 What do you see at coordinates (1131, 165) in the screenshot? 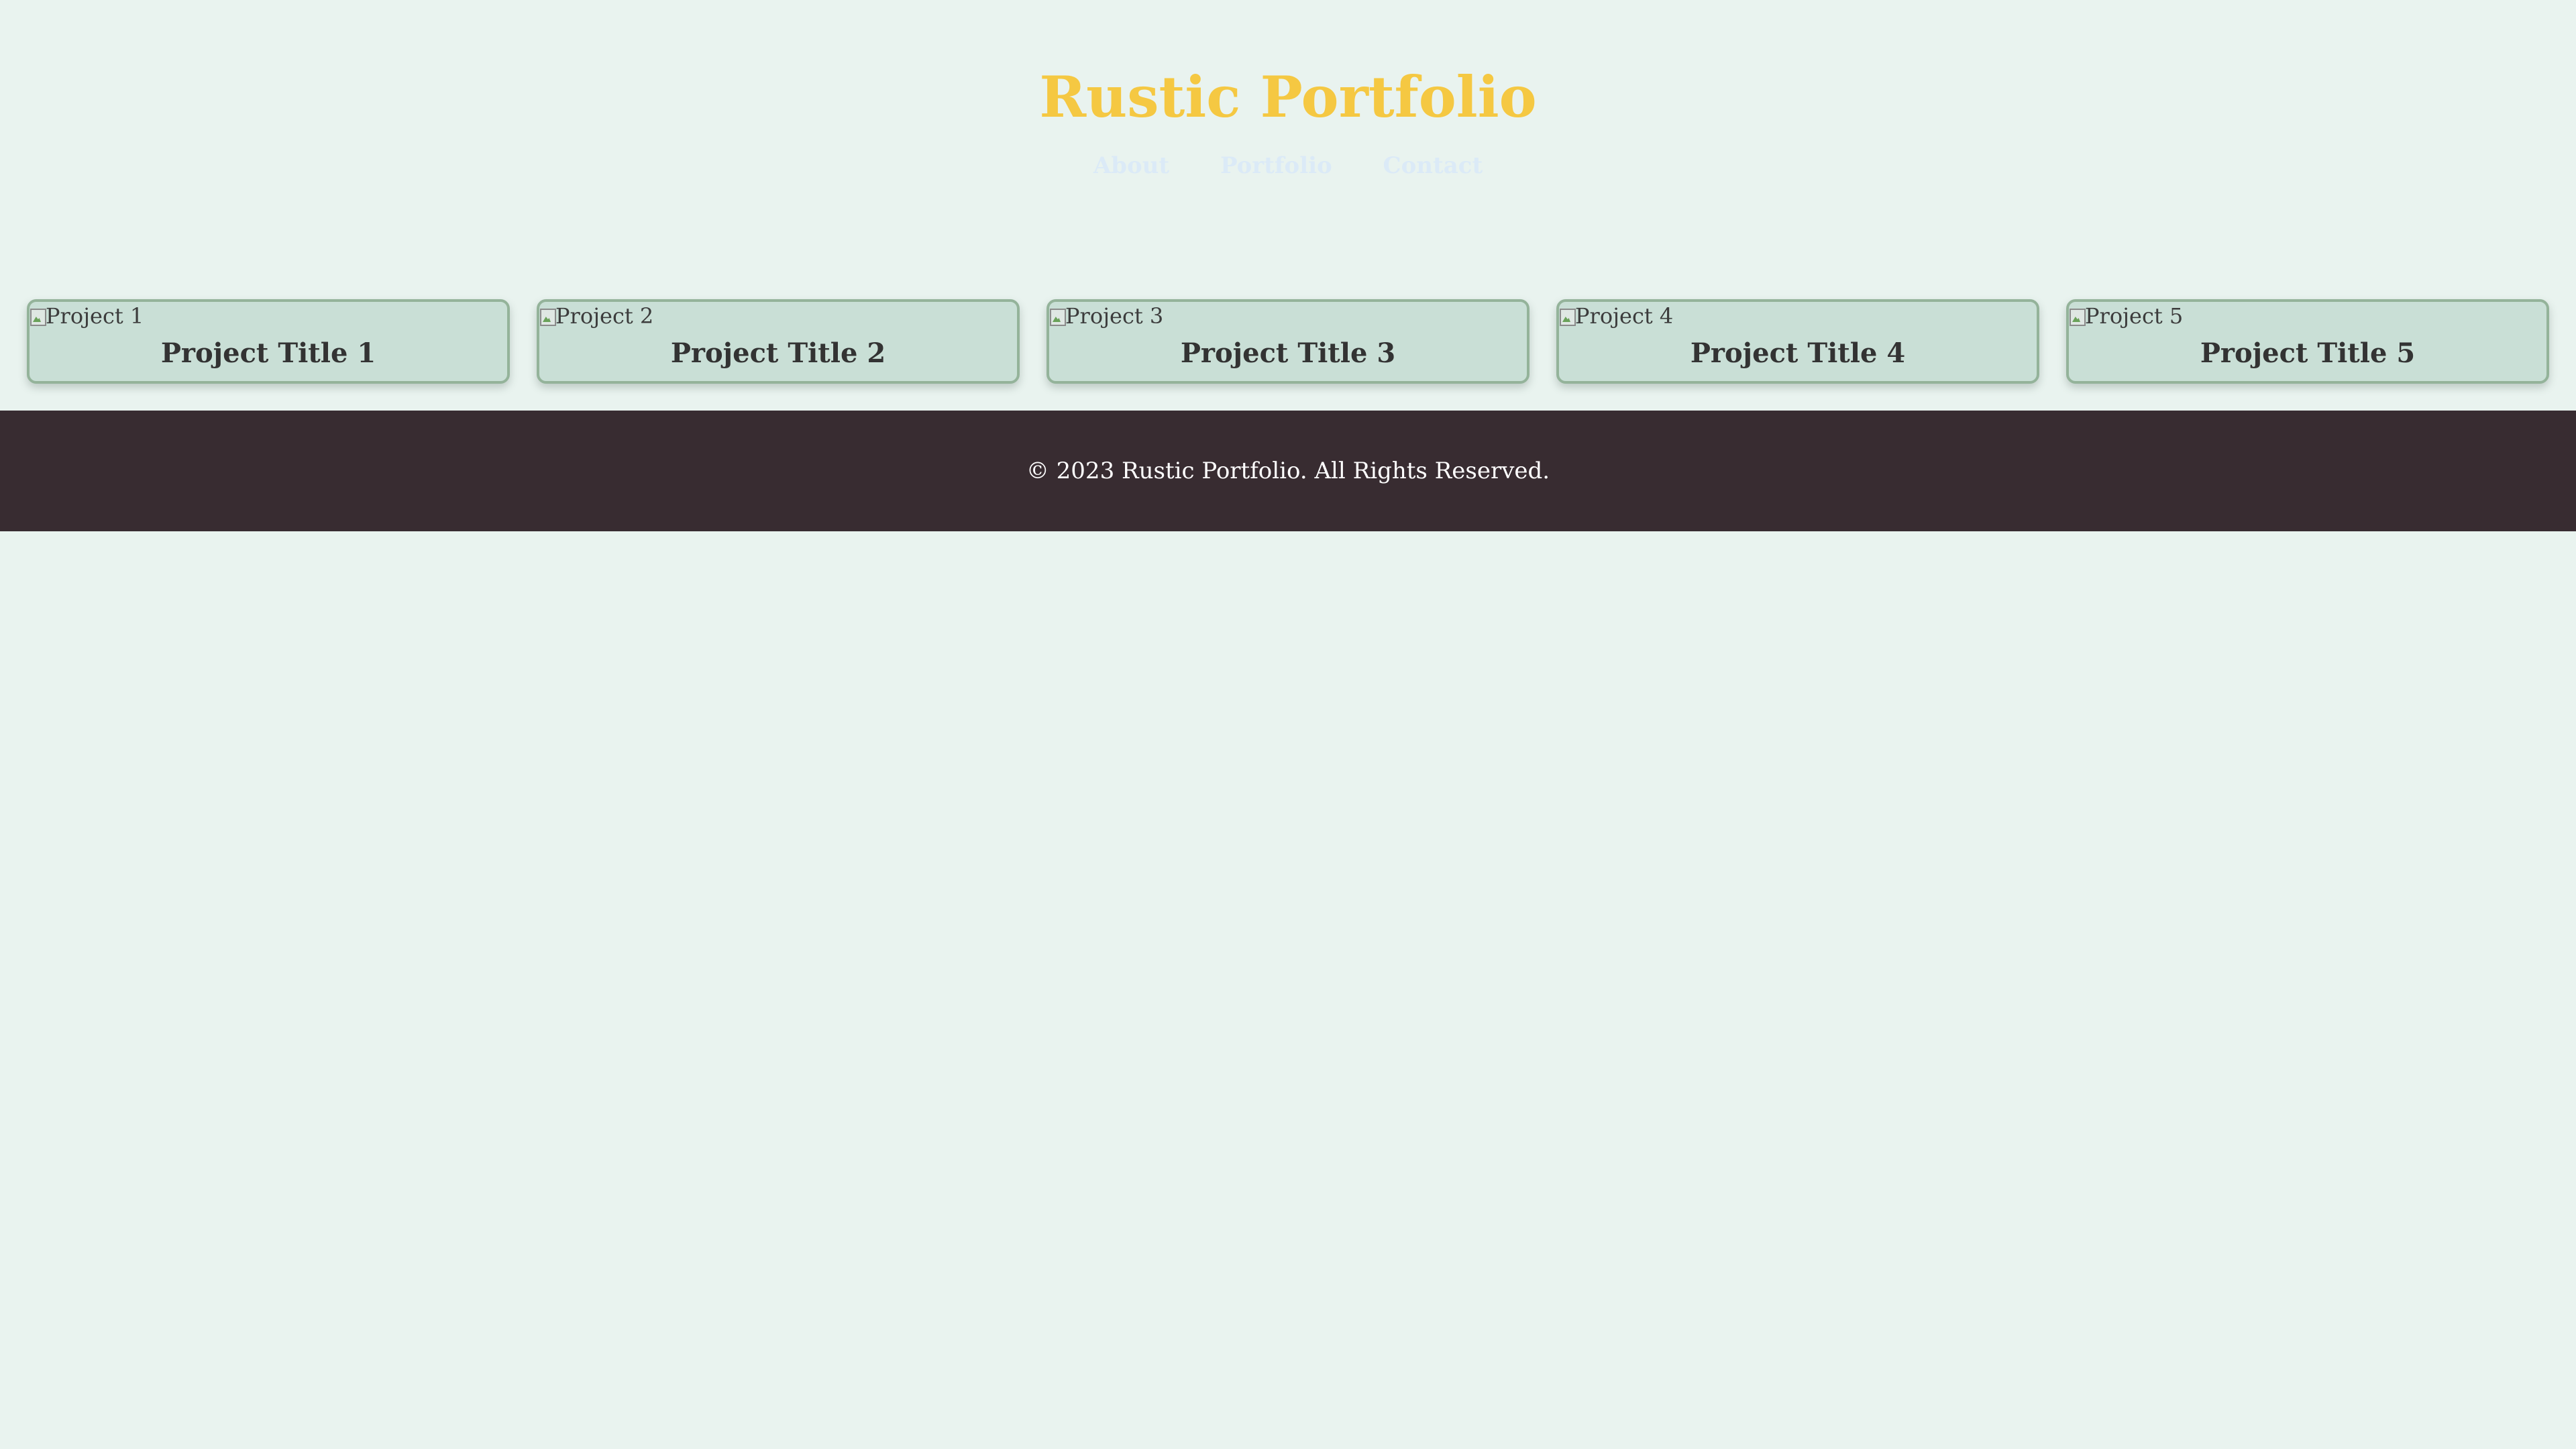
I see `nav-link-about: About` at bounding box center [1131, 165].